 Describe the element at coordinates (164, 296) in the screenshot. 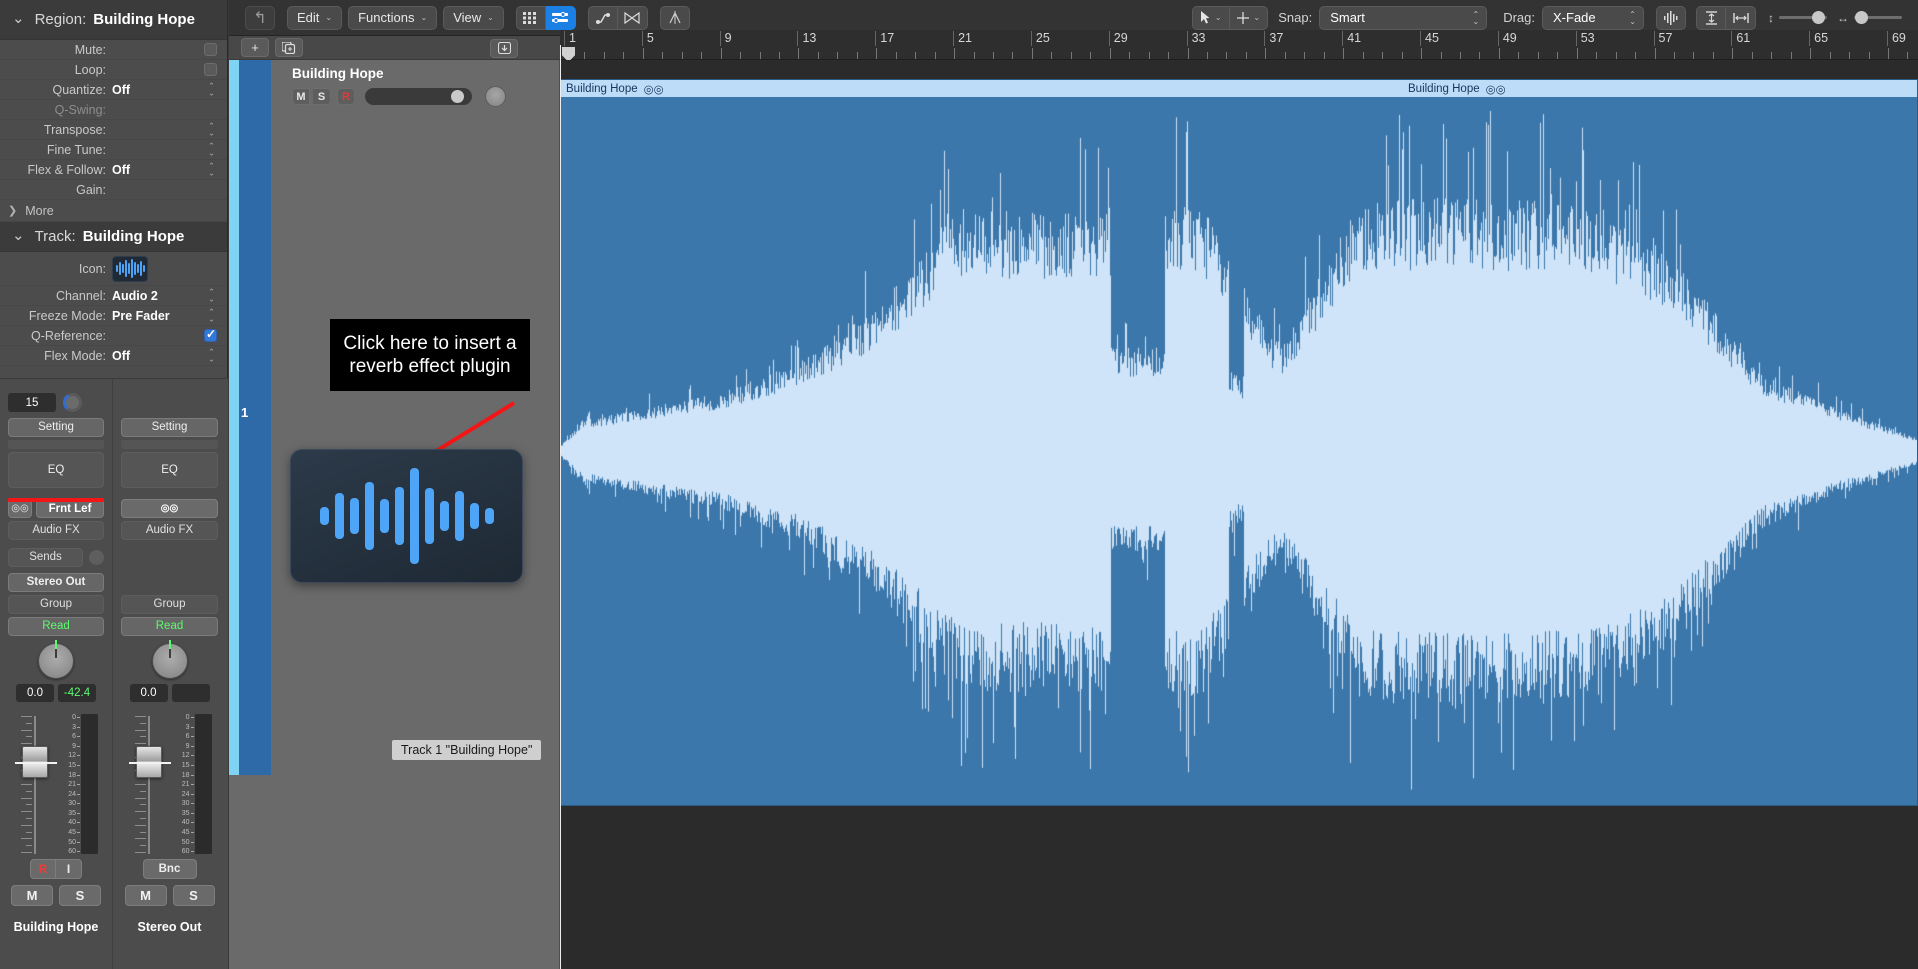

I see `inspector-row-value: Audio 2` at that location.